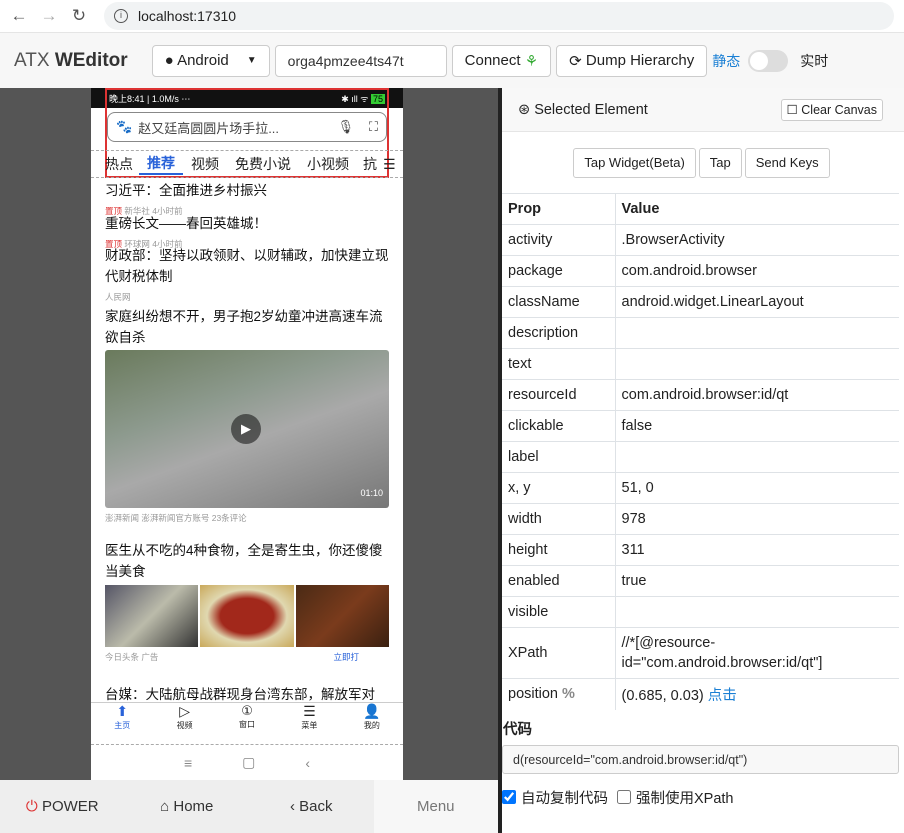 Image resolution: width=904 pixels, height=833 pixels. I want to click on platform-select: ● Android ▼, so click(210, 60).